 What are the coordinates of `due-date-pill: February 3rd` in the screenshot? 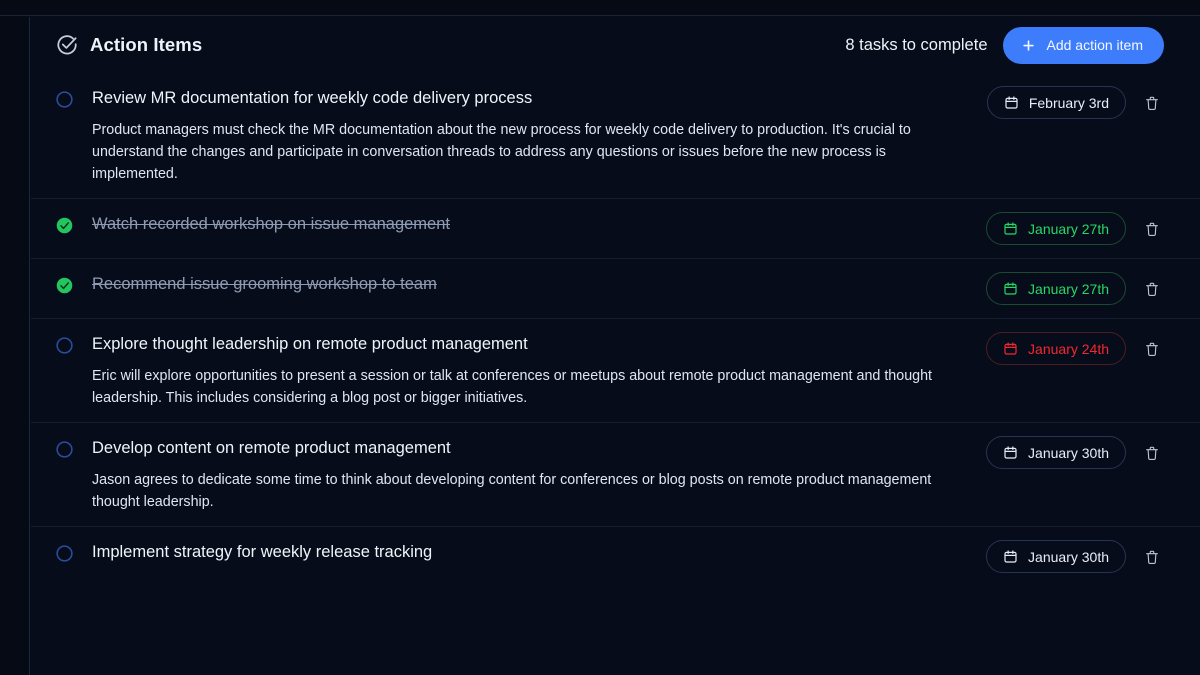 It's located at (1056, 102).